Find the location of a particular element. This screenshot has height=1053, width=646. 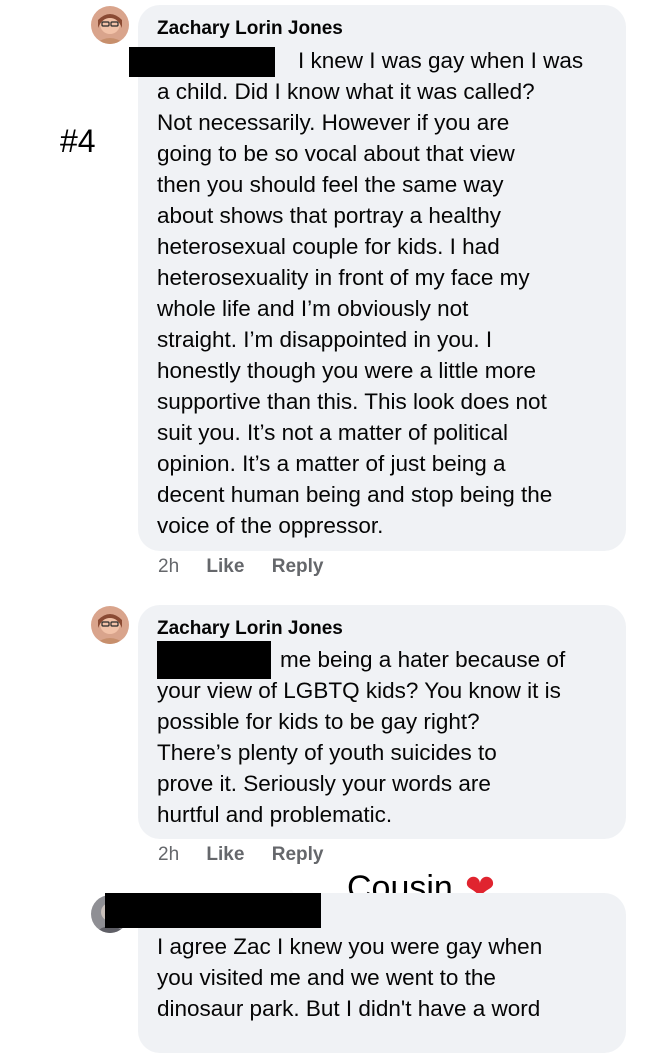

annotation-number: #4 is located at coordinates (78, 141).